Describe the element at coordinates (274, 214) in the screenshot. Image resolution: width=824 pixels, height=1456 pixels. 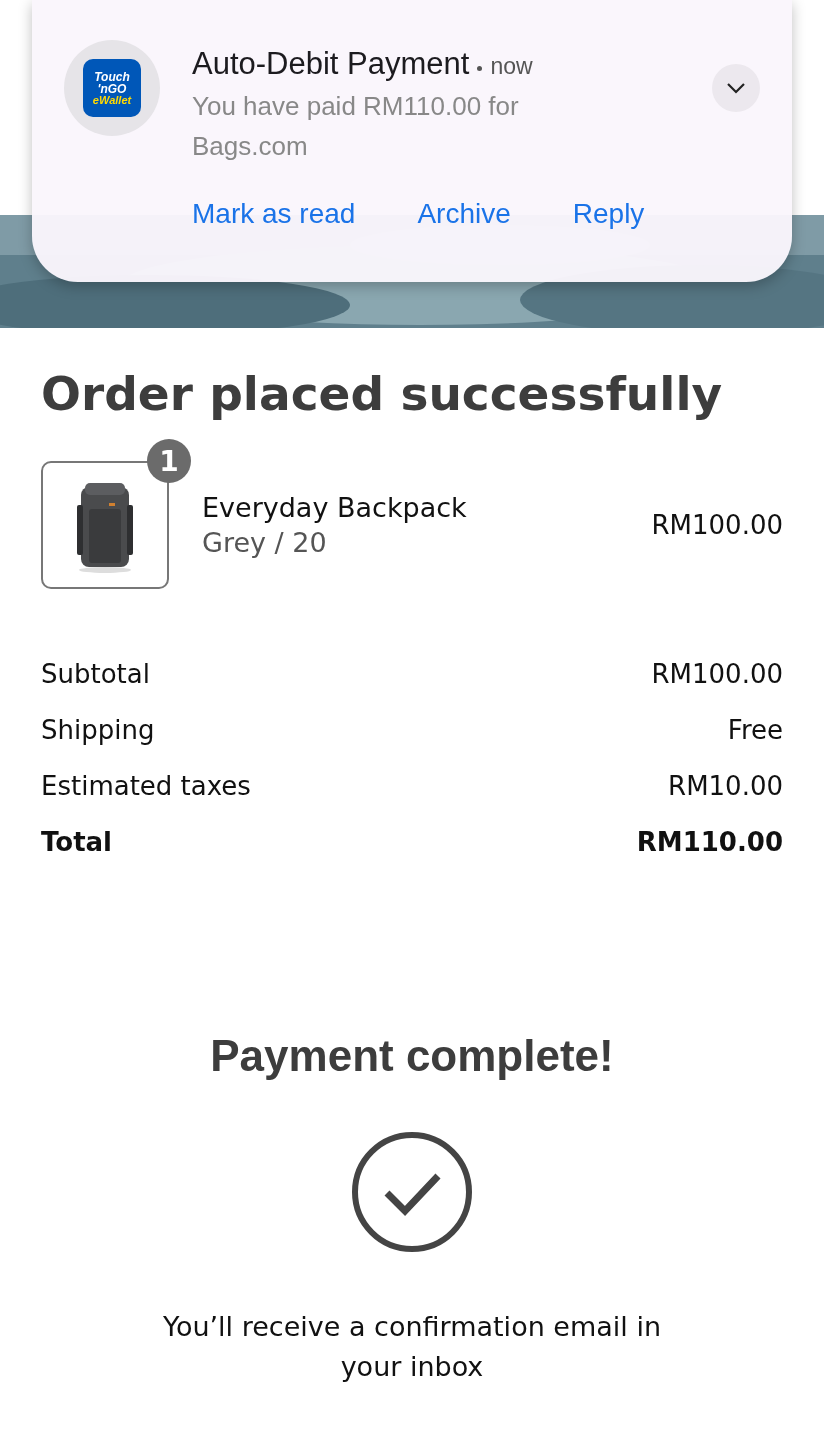
I see `notification-action-link: Mark as read` at that location.